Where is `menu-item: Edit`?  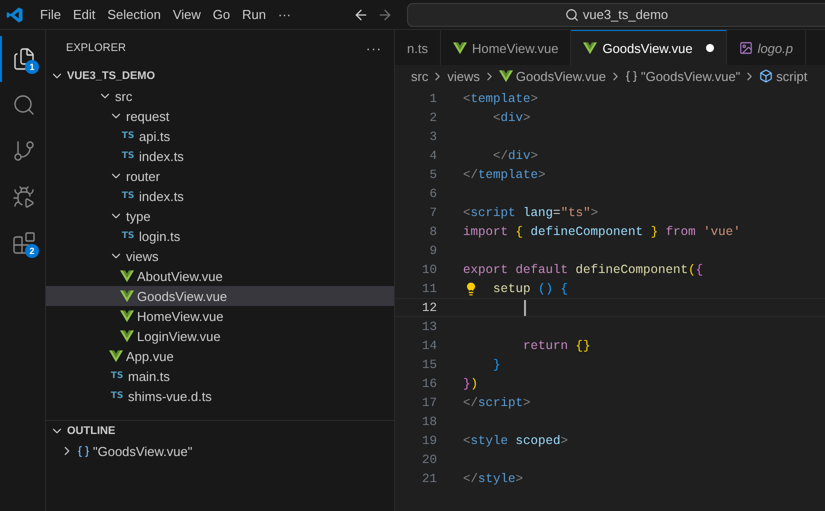 menu-item: Edit is located at coordinates (84, 14).